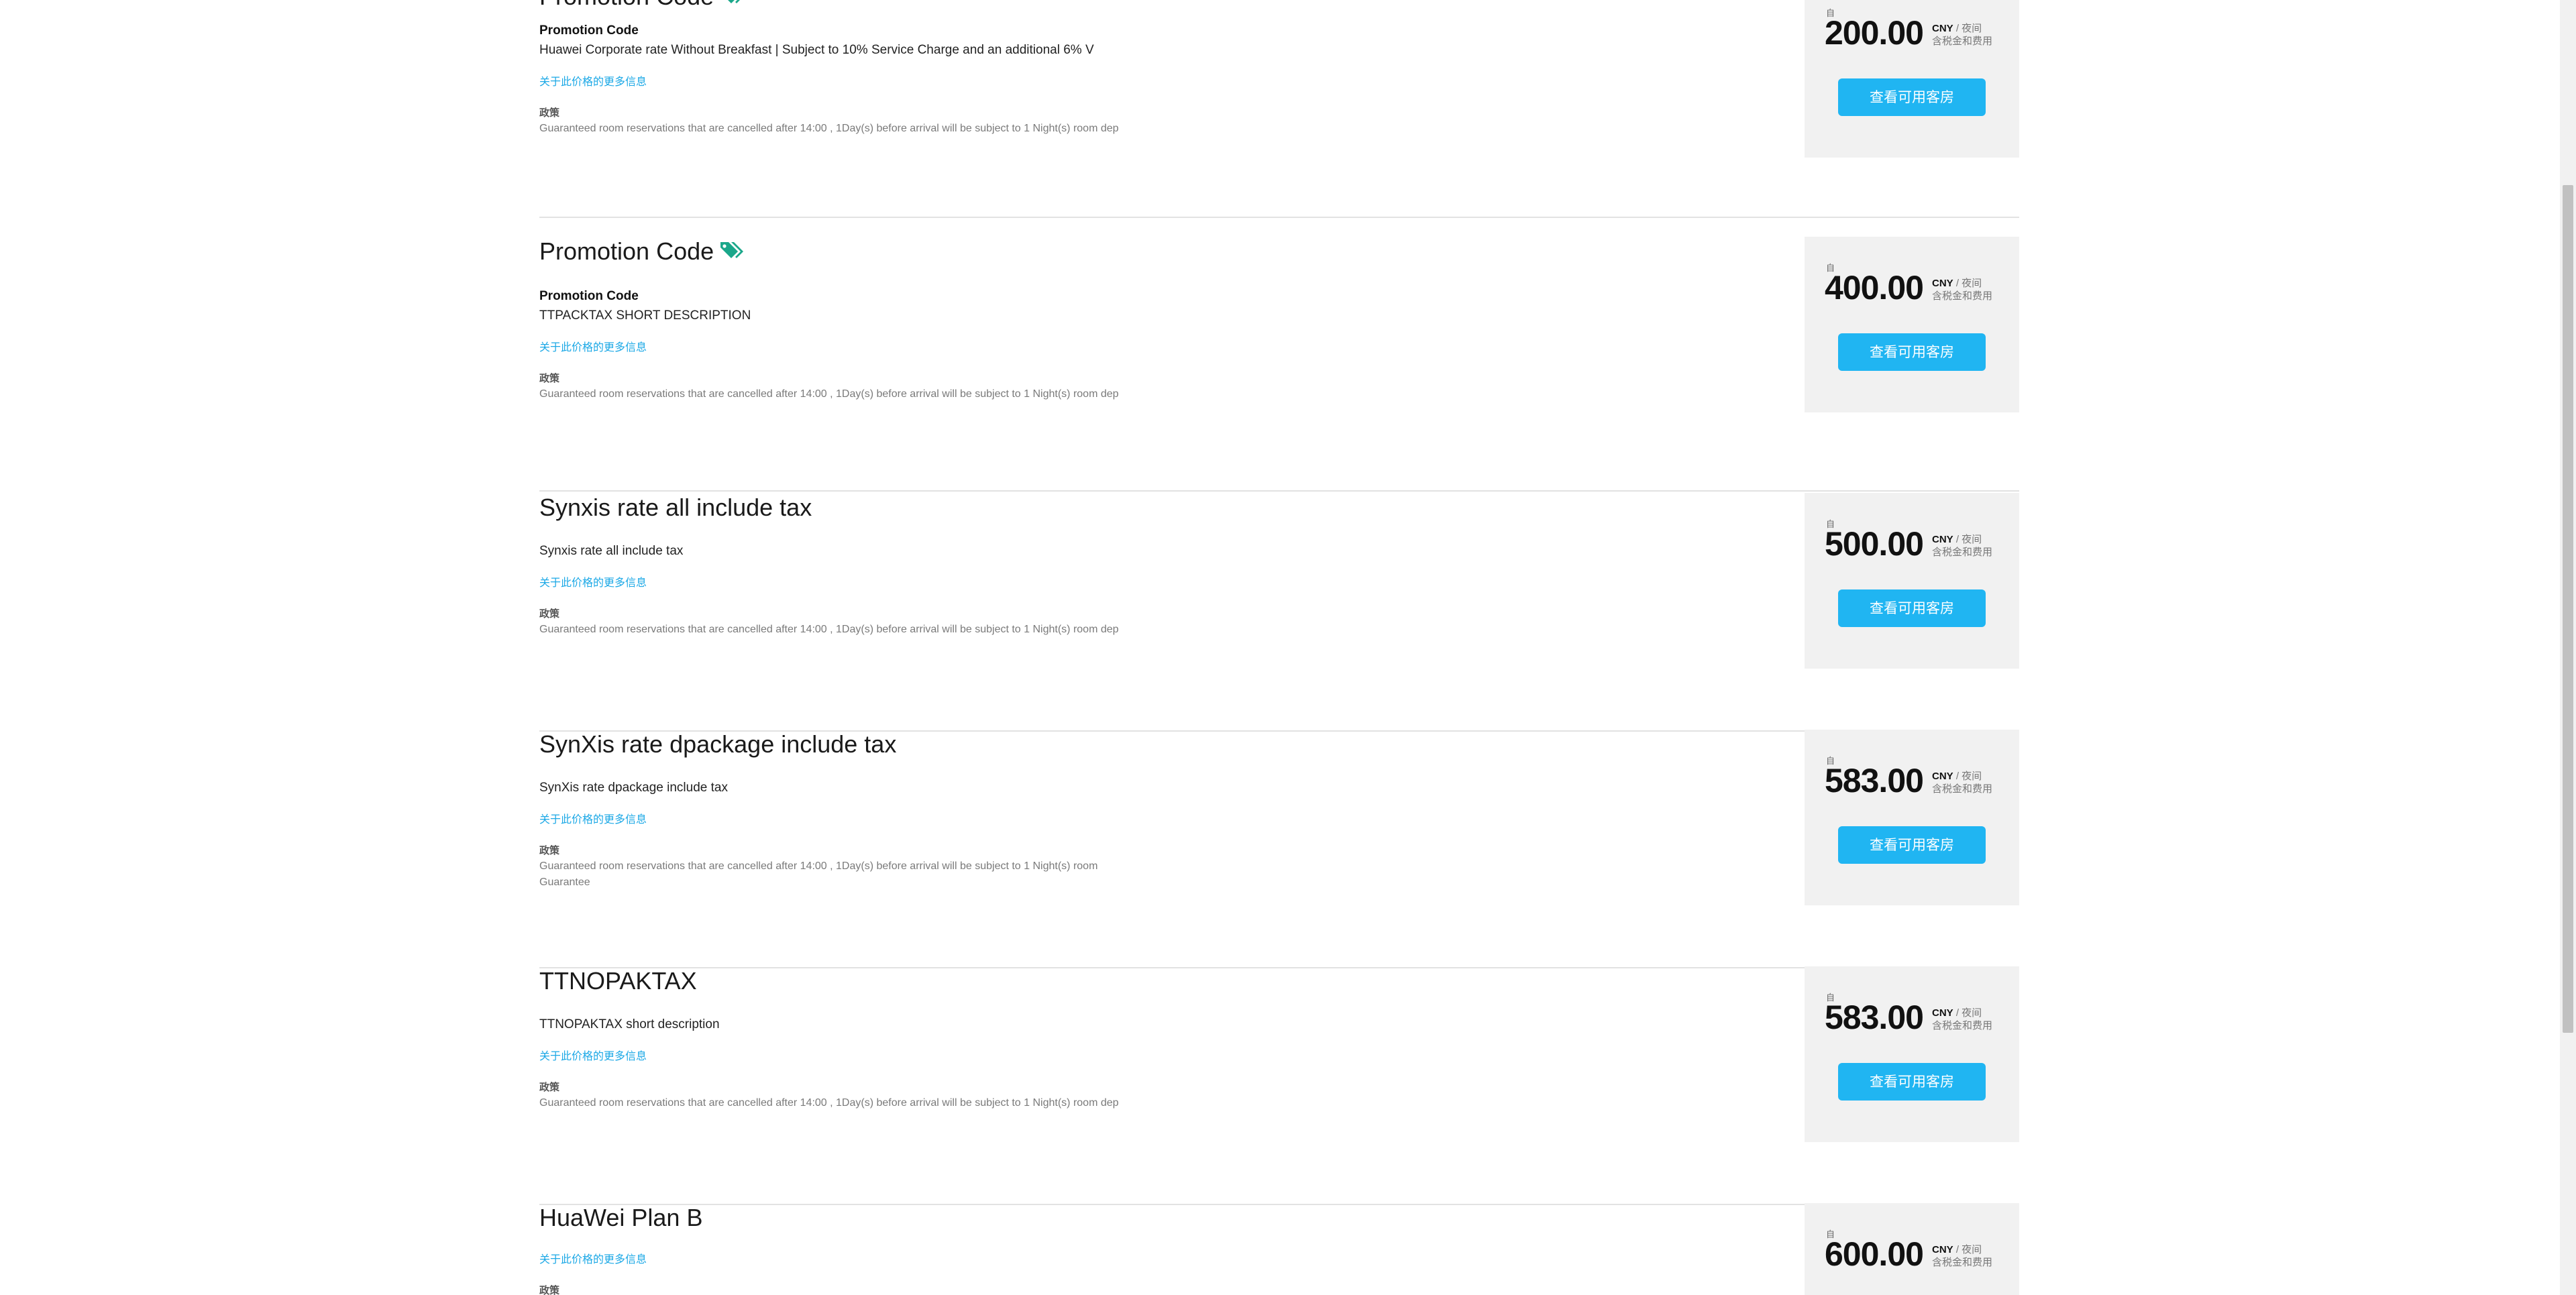  Describe the element at coordinates (1874, 1254) in the screenshot. I see `price-value: 600.00` at that location.